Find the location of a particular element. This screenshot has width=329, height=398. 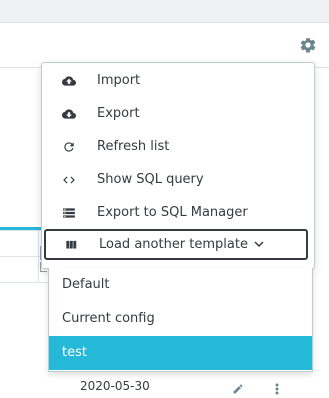

menu-item-load-another-template: Load another template is located at coordinates (176, 244).